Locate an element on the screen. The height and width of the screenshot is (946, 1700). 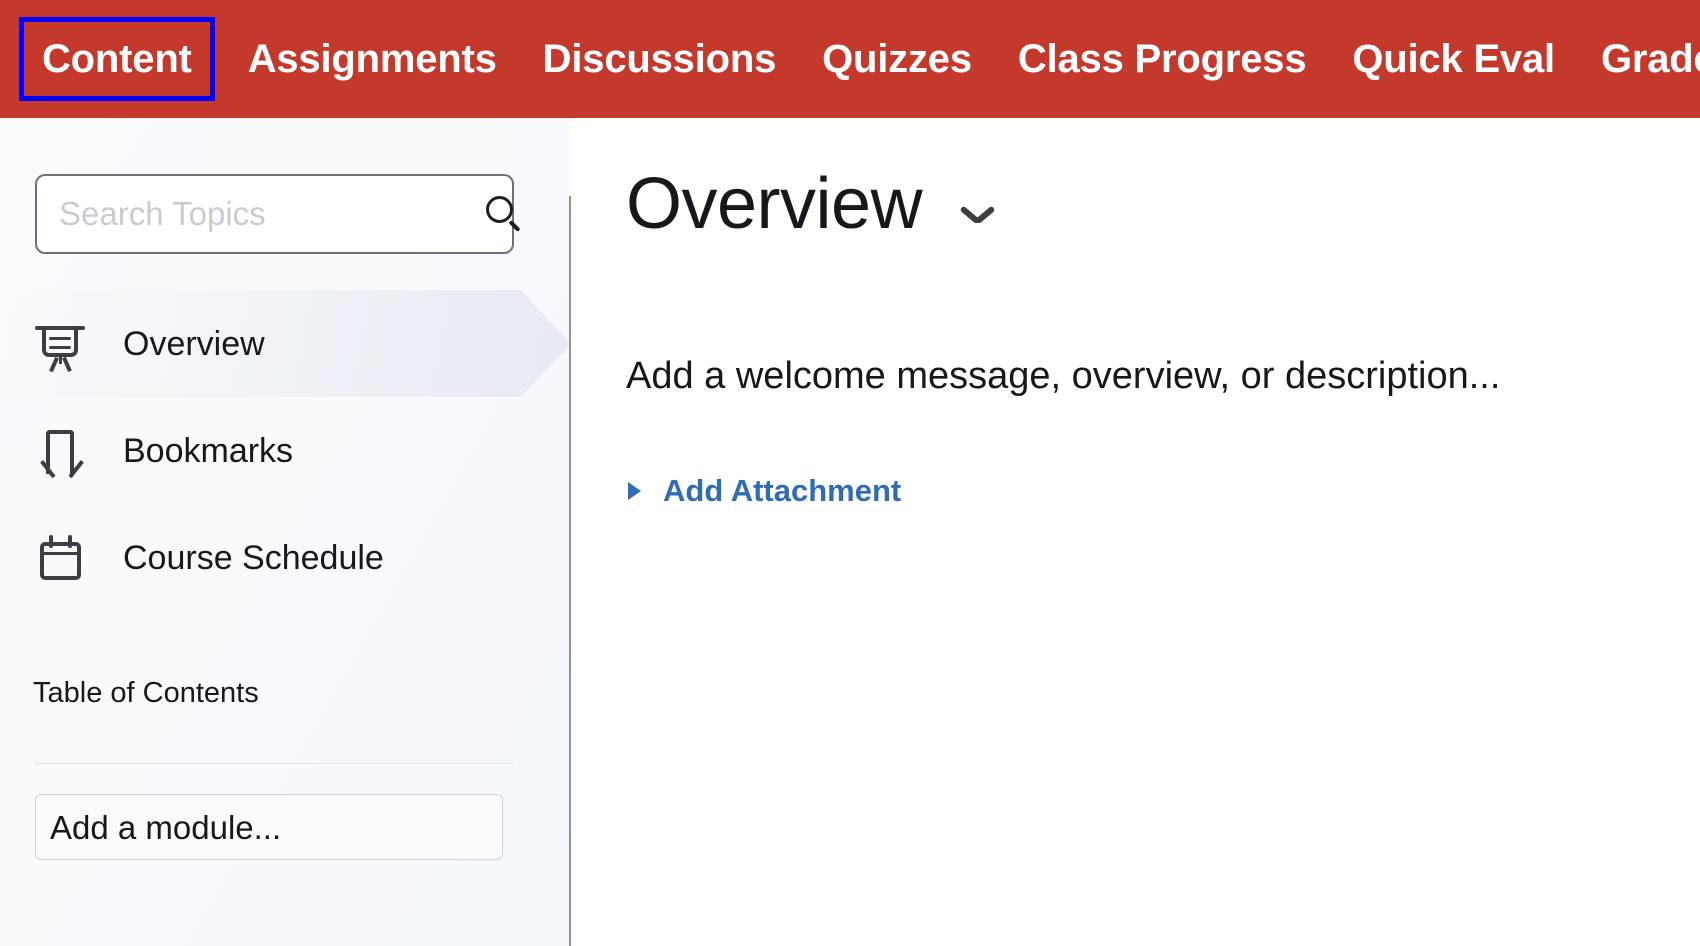
sidebar-item-label-overview: Overview is located at coordinates (194, 343).